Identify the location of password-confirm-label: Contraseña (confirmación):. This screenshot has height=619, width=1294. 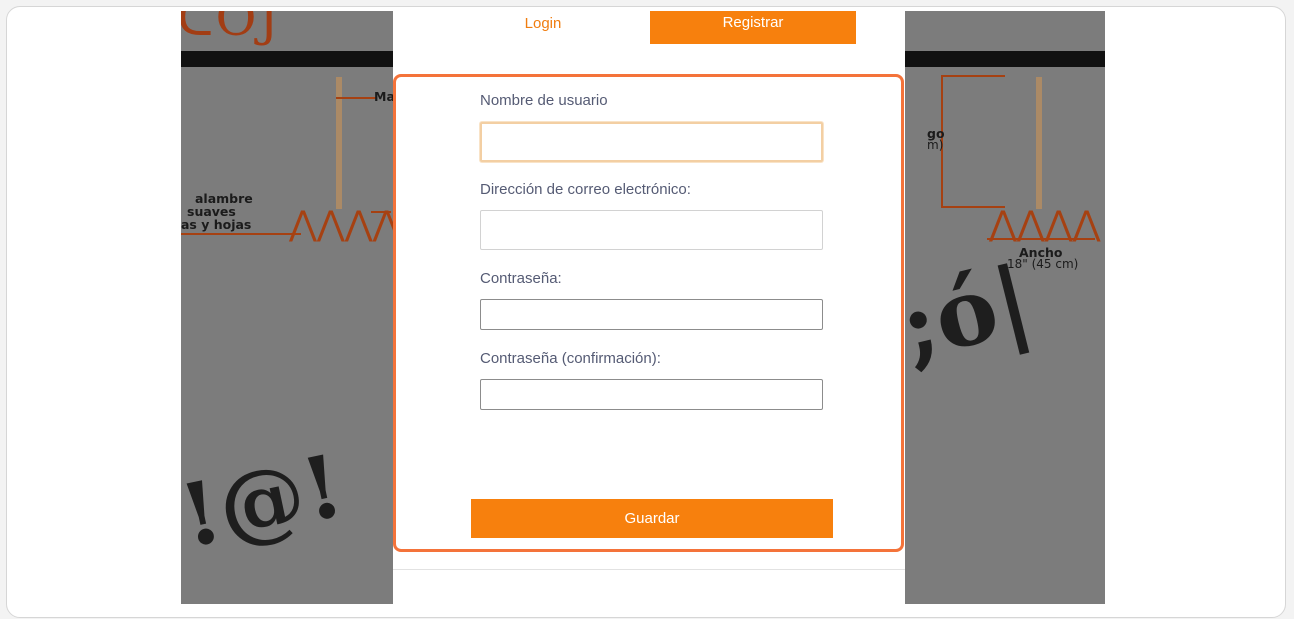
(570, 358).